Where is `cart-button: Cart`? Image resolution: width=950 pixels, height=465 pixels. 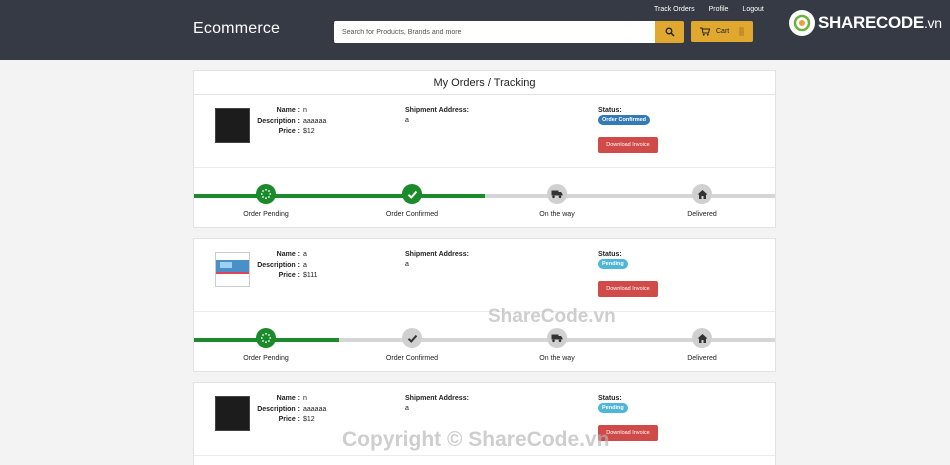 cart-button: Cart is located at coordinates (722, 31).